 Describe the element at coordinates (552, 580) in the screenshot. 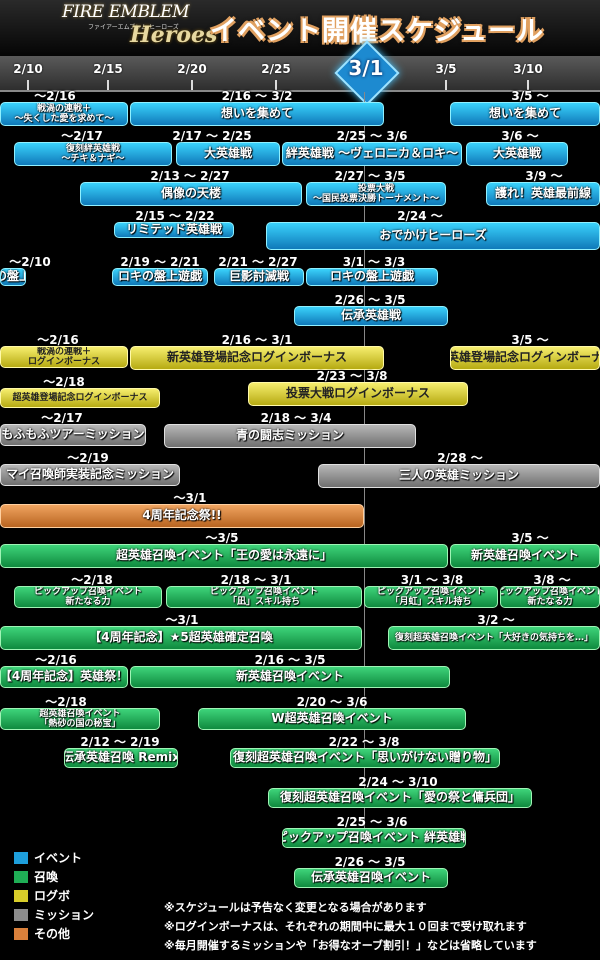

I see `bar-date-range: 3/8 ～` at that location.